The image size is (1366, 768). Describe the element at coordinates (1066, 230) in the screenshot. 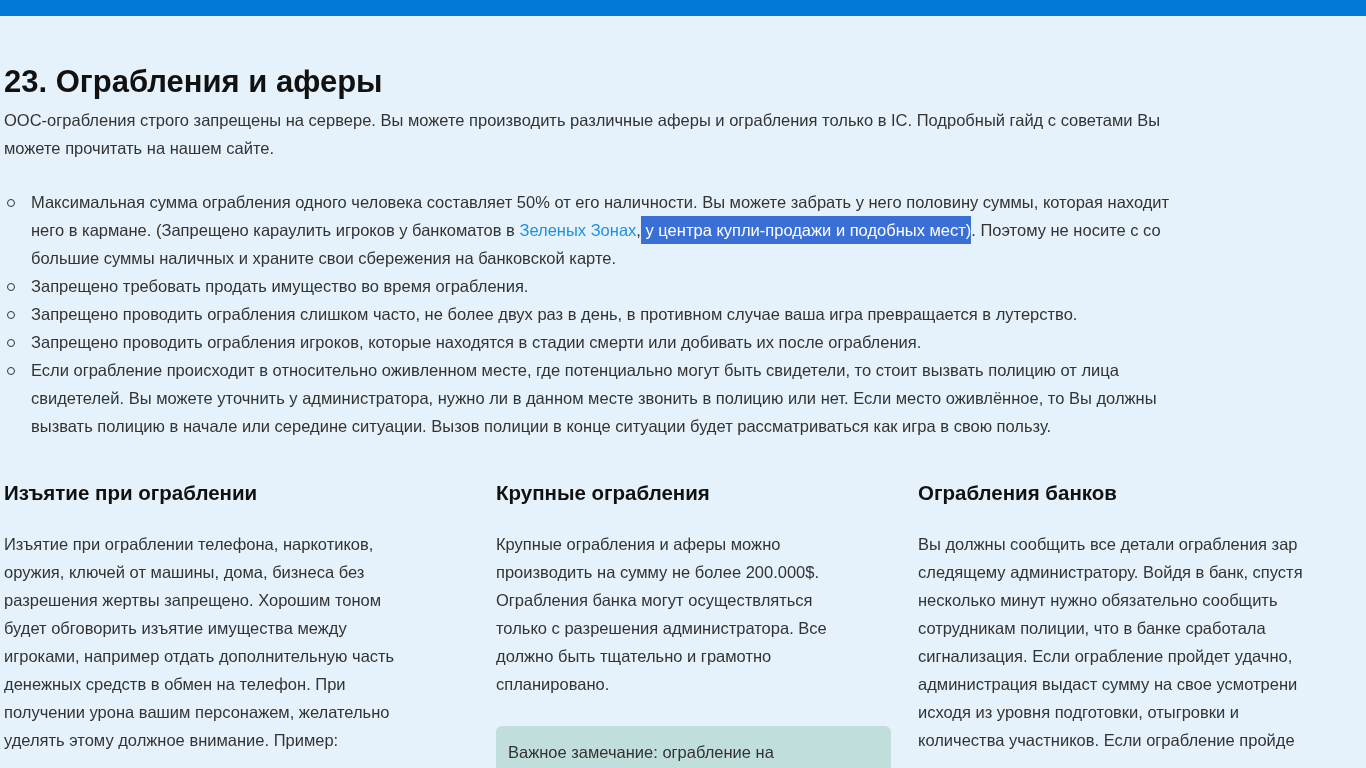

I see `rule-text: . Поэтому не носите с со` at that location.